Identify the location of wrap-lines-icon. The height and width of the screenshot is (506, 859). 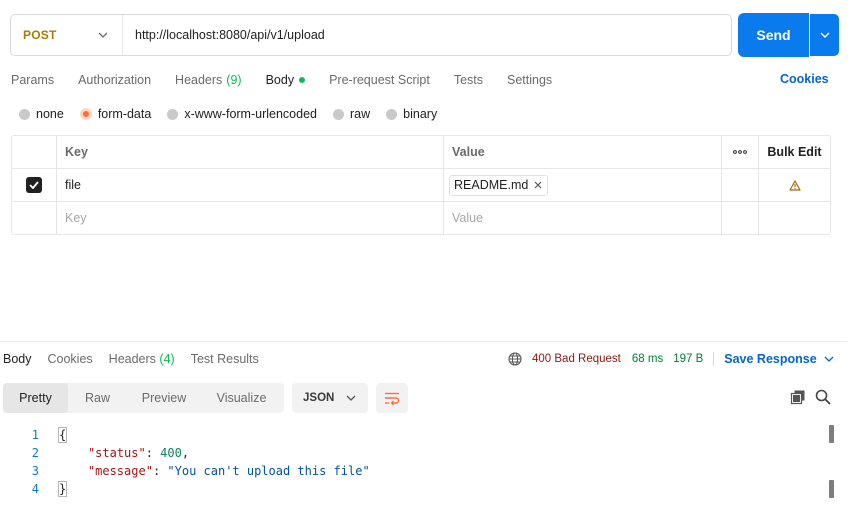
(392, 398).